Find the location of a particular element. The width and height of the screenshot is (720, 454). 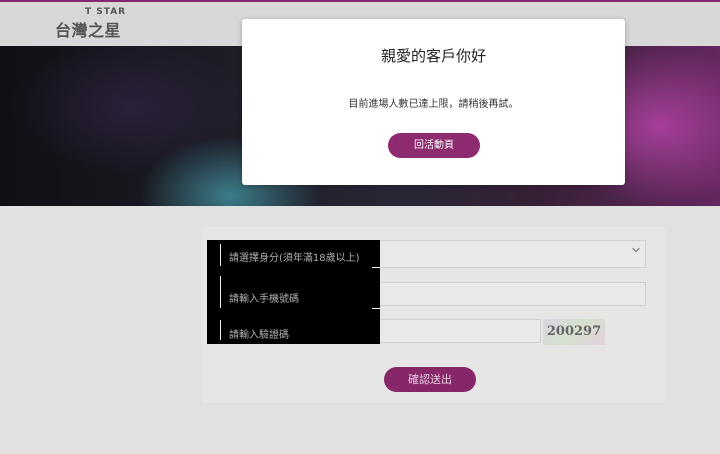

dialog-title: 親愛的客戶你好 is located at coordinates (433, 56).